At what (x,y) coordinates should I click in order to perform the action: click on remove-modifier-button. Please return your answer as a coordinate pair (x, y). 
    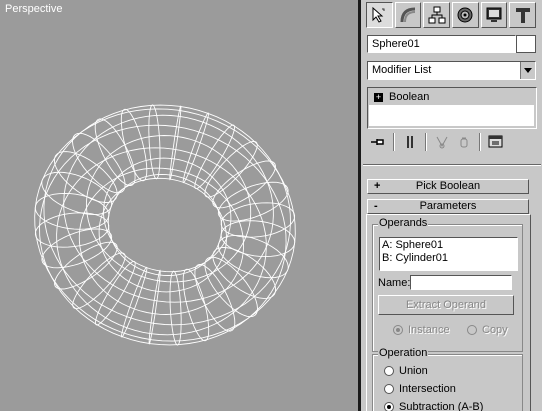
    Looking at the image, I should click on (464, 142).